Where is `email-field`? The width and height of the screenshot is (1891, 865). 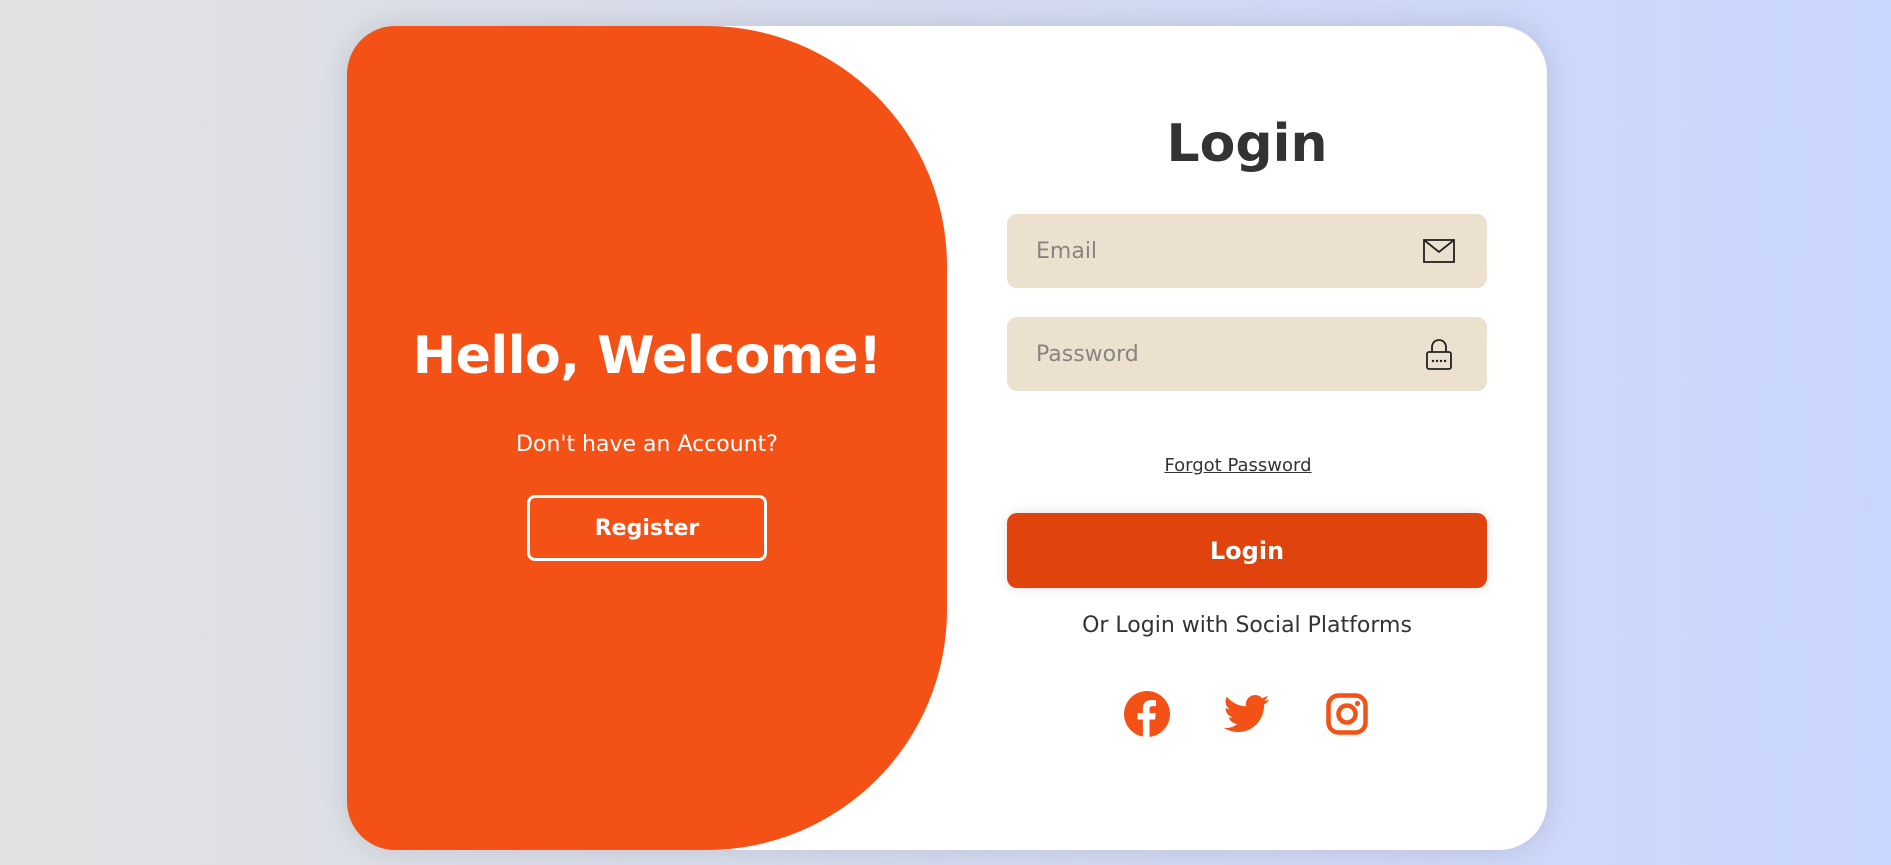 email-field is located at coordinates (1247, 251).